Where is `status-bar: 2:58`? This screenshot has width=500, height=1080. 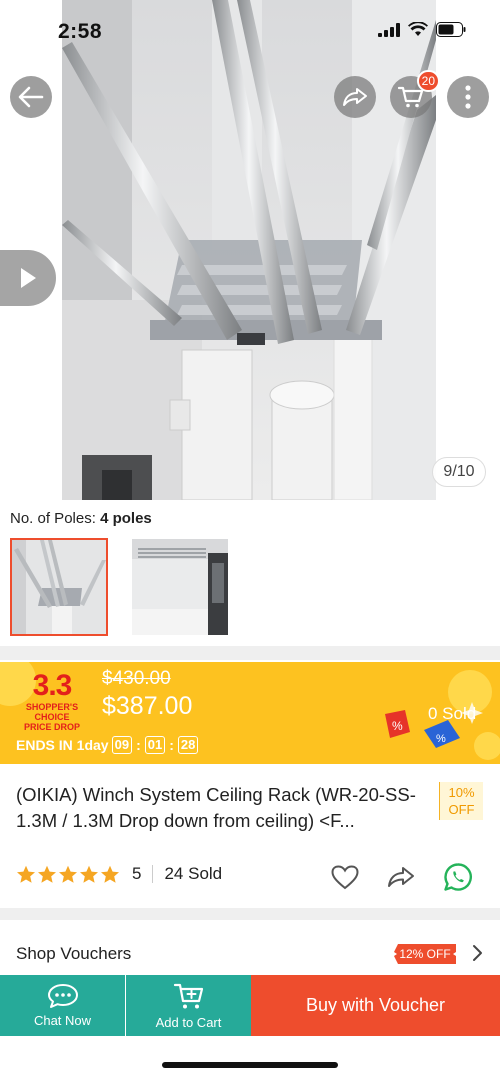 status-bar: 2:58 is located at coordinates (250, 31).